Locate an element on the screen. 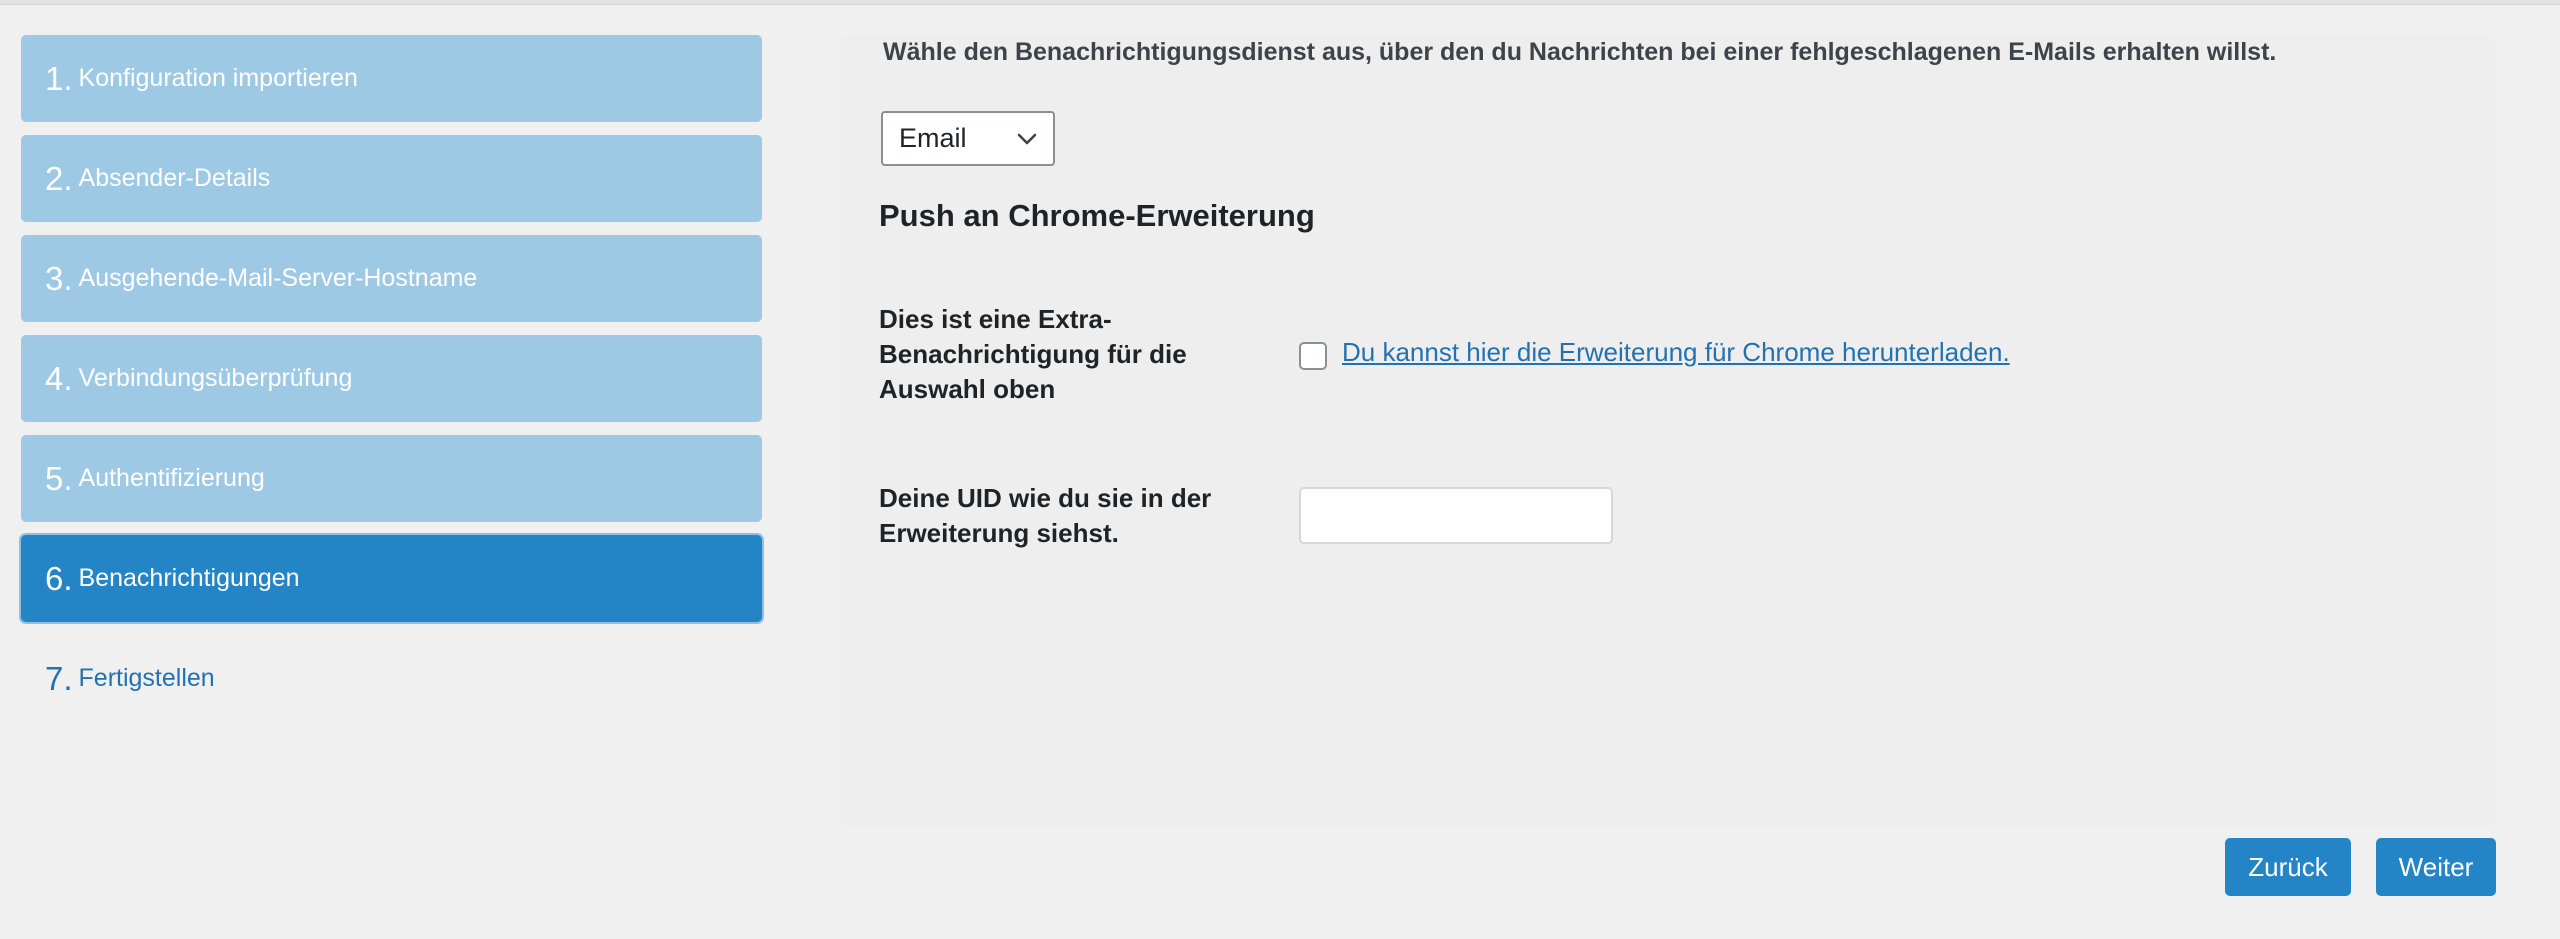 This screenshot has width=2560, height=939. chrome-push-heading: Push an Chrome-Erweiterung is located at coordinates (1097, 215).